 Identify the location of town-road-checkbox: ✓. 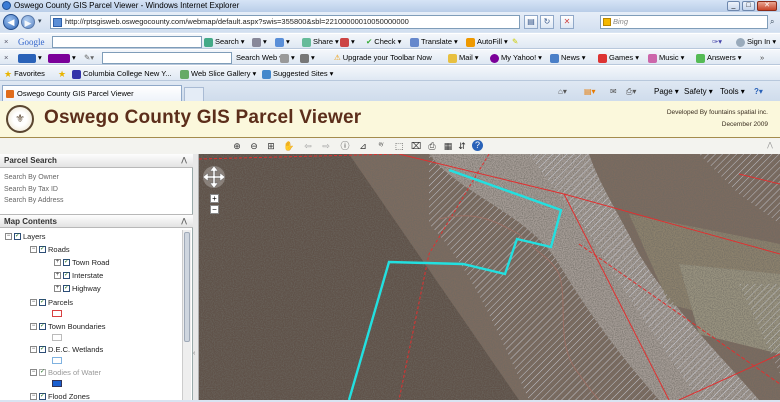
(66, 262).